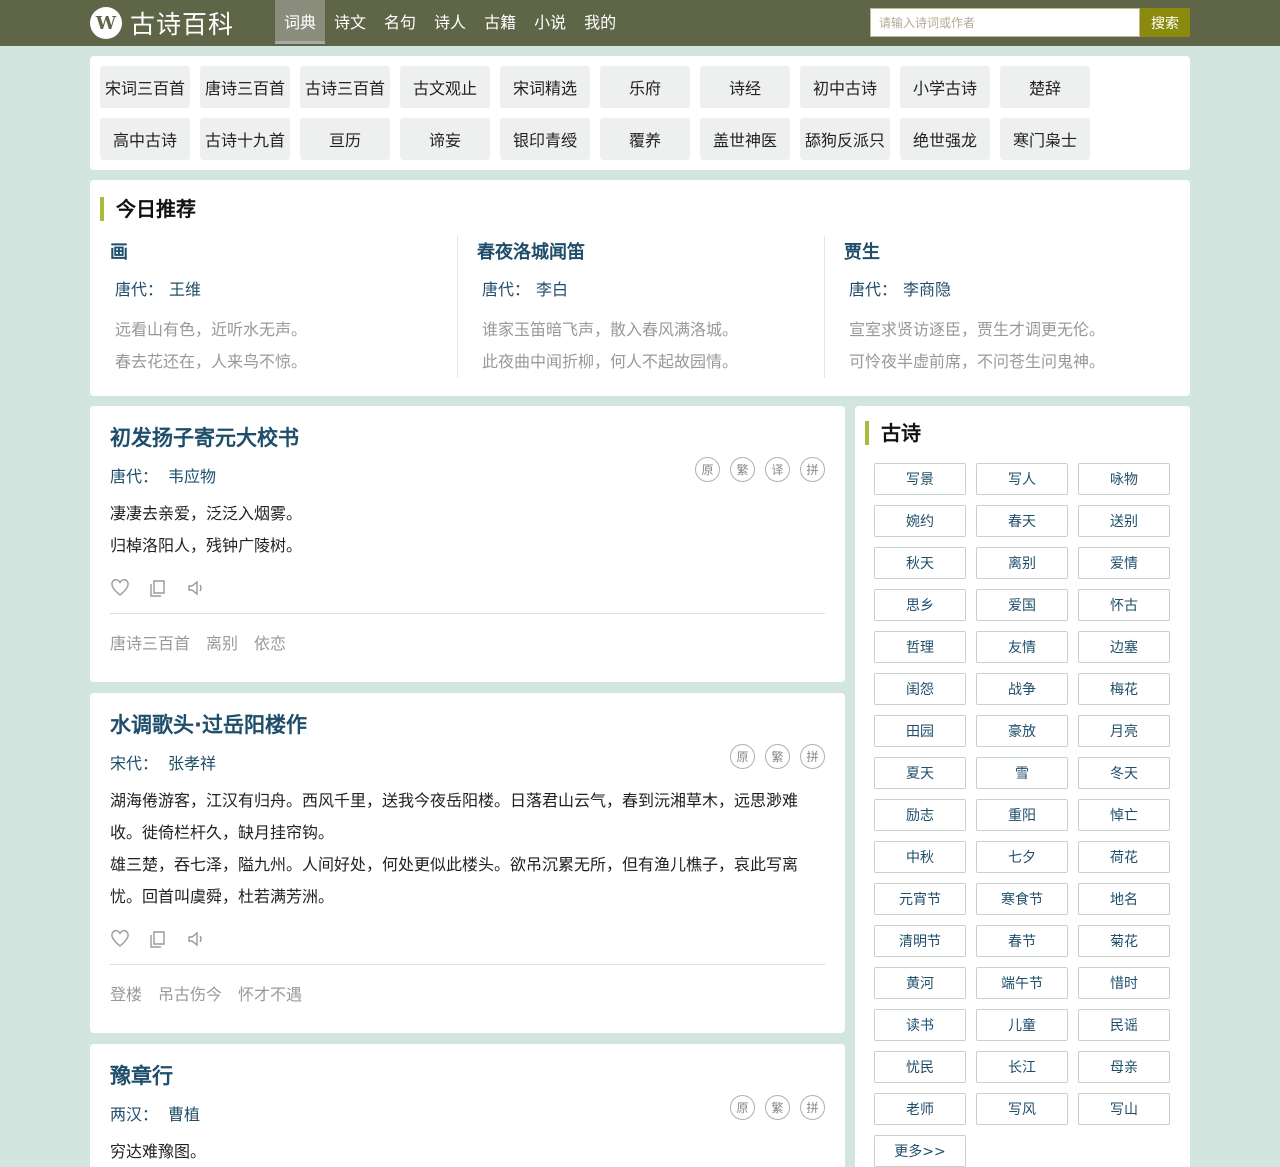 This screenshot has width=1280, height=1167. Describe the element at coordinates (531, 251) in the screenshot. I see `recommend-title: 春夜洛城闻笛` at that location.